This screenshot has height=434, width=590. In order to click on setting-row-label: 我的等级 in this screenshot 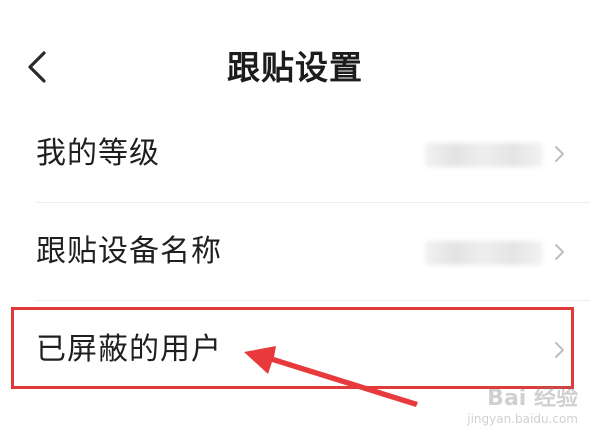, I will do `click(98, 153)`.